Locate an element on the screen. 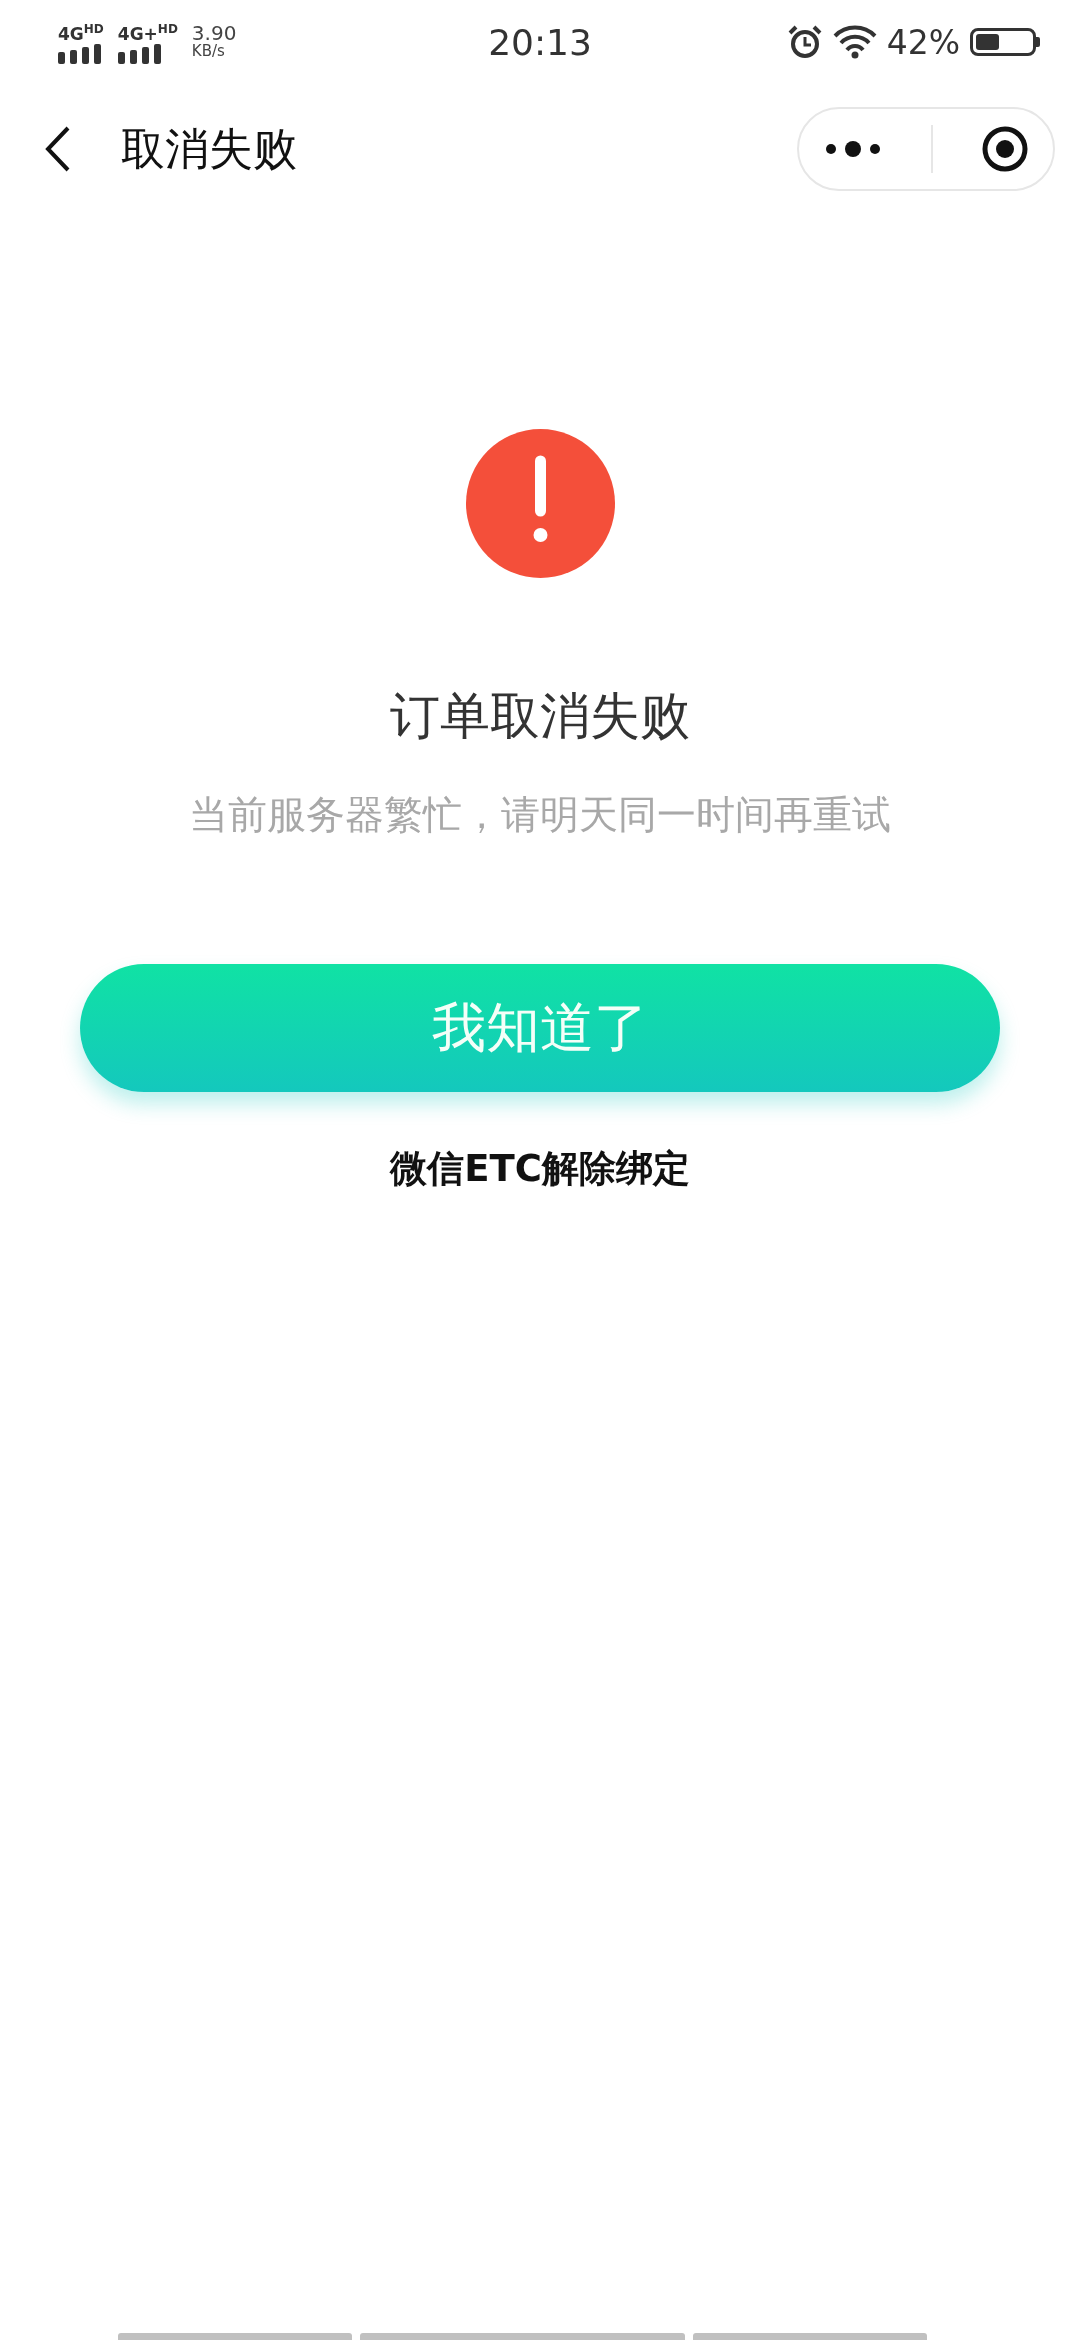  unbind-link: 微信ETC解除绑定 is located at coordinates (540, 1169).